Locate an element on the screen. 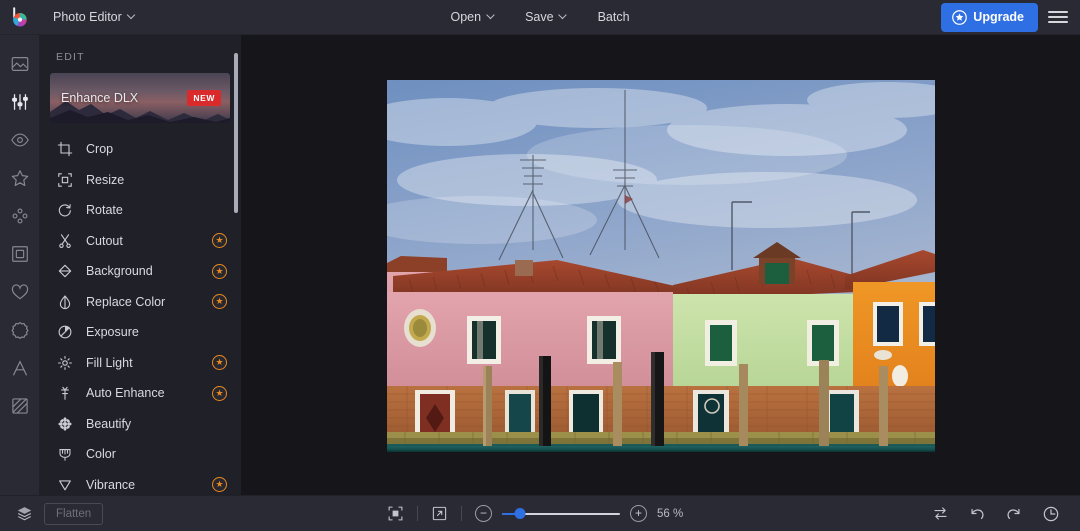 The width and height of the screenshot is (1080, 531). sliders-icon is located at coordinates (19, 102).